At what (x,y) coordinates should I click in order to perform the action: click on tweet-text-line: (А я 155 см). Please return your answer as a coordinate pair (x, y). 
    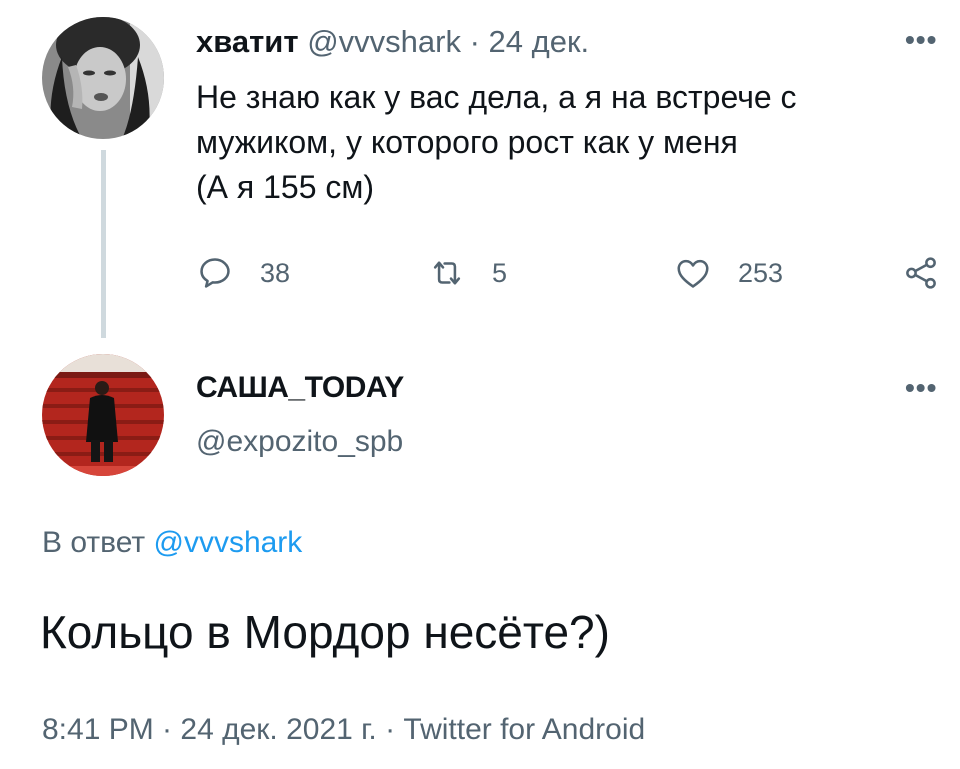
    Looking at the image, I should click on (285, 187).